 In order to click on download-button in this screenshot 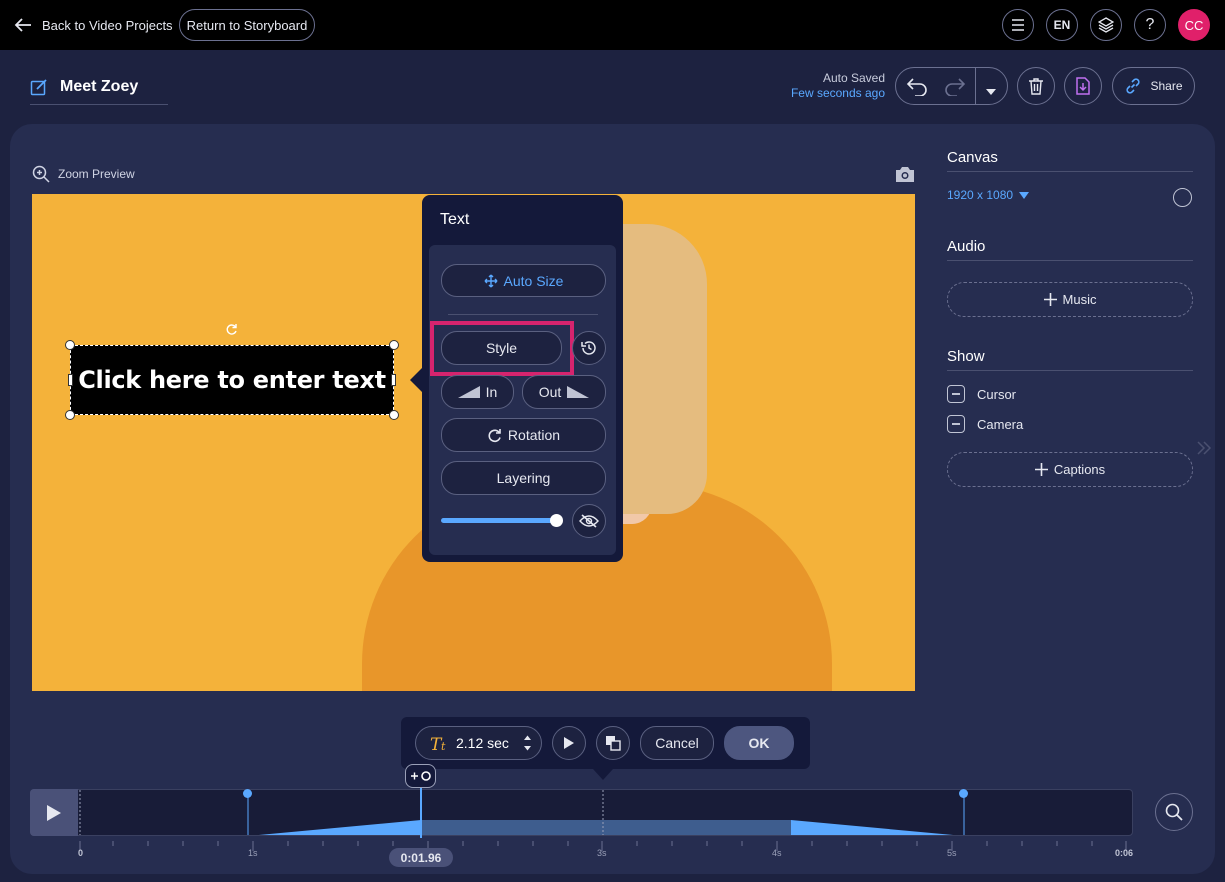, I will do `click(1083, 86)`.